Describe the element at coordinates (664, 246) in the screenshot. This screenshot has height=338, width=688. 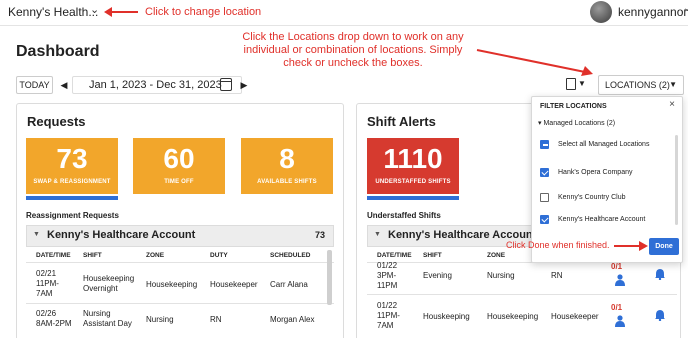
I see `done-button: Done` at that location.